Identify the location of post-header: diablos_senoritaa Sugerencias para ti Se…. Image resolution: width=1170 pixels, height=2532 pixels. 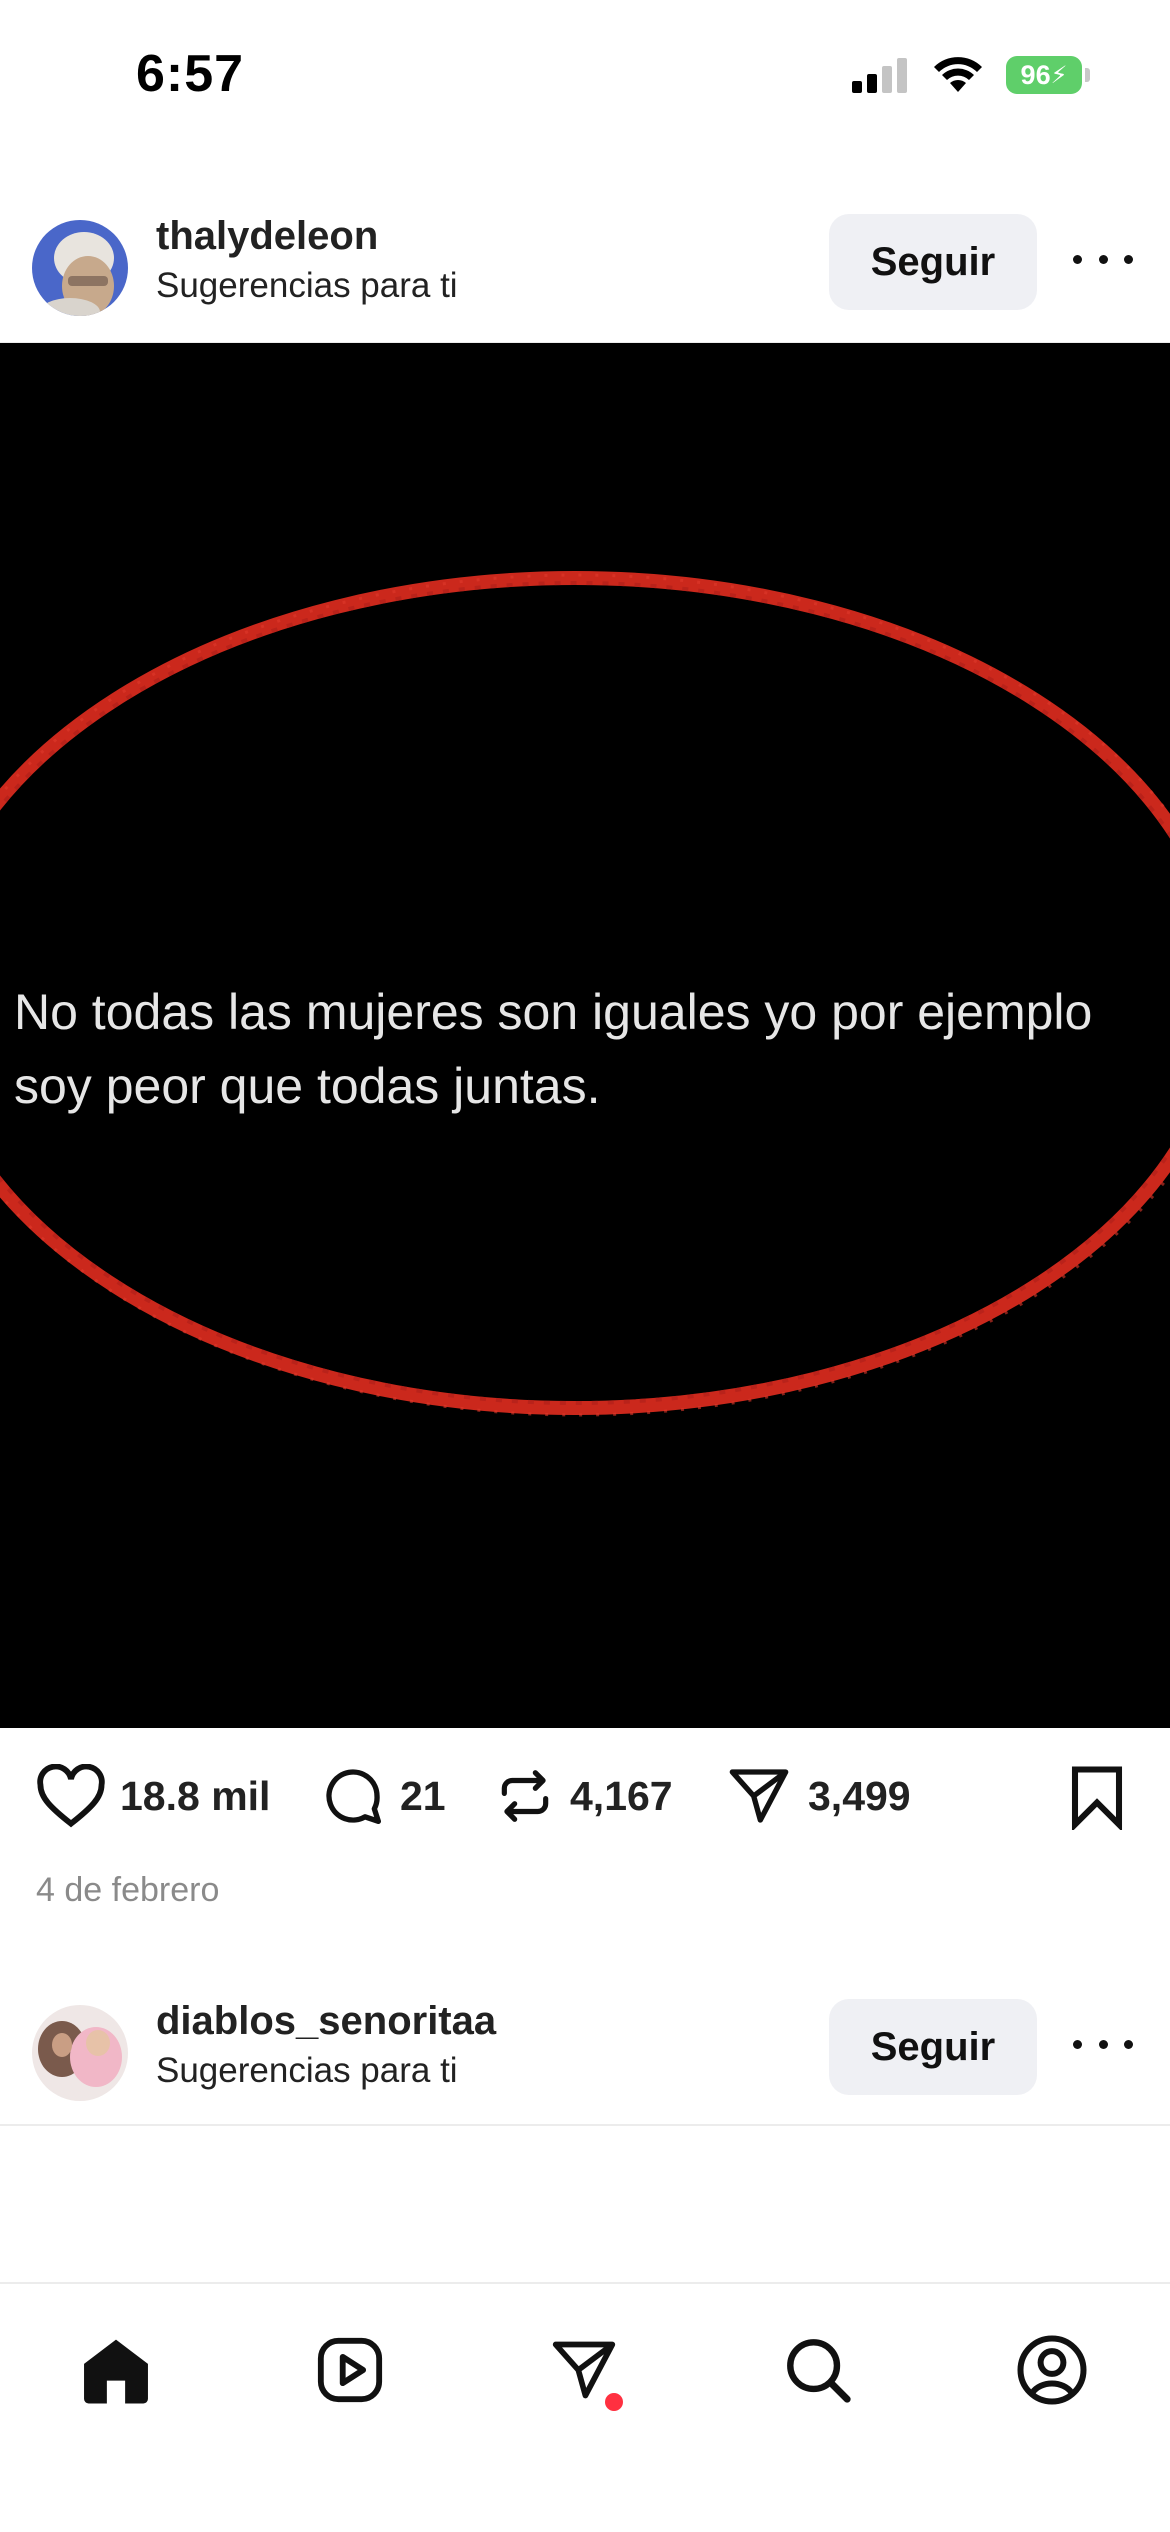
(585, 2055).